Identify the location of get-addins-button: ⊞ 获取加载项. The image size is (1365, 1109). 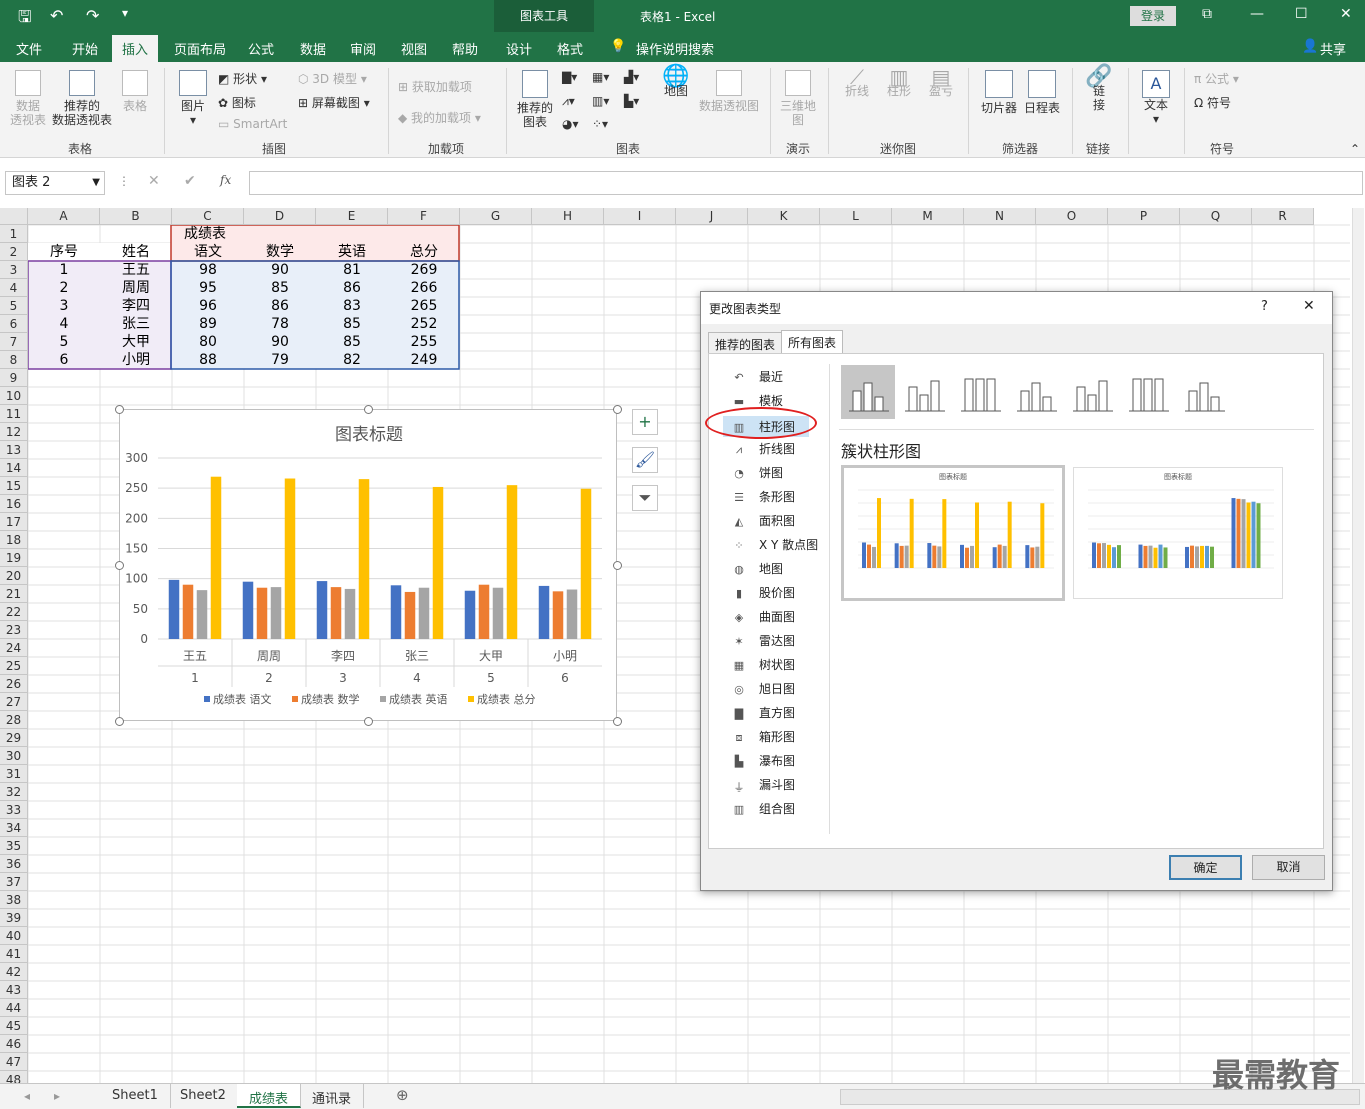
(435, 86).